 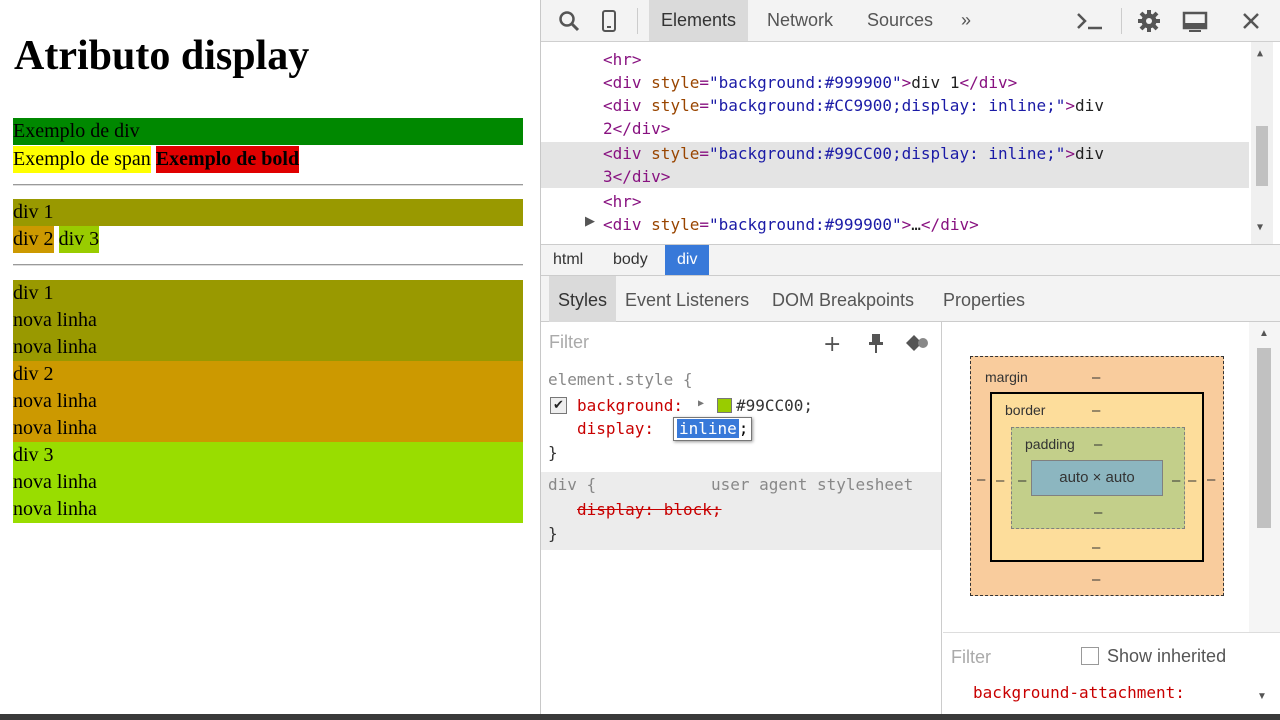 What do you see at coordinates (1090, 656) in the screenshot?
I see `show-inherited-checkbox` at bounding box center [1090, 656].